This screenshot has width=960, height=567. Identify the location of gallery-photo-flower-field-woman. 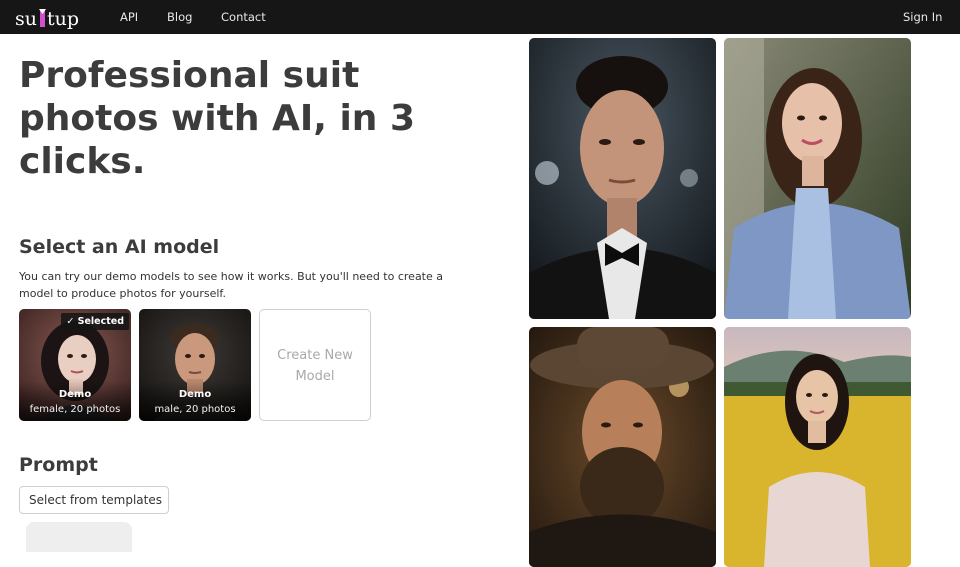
(817, 447).